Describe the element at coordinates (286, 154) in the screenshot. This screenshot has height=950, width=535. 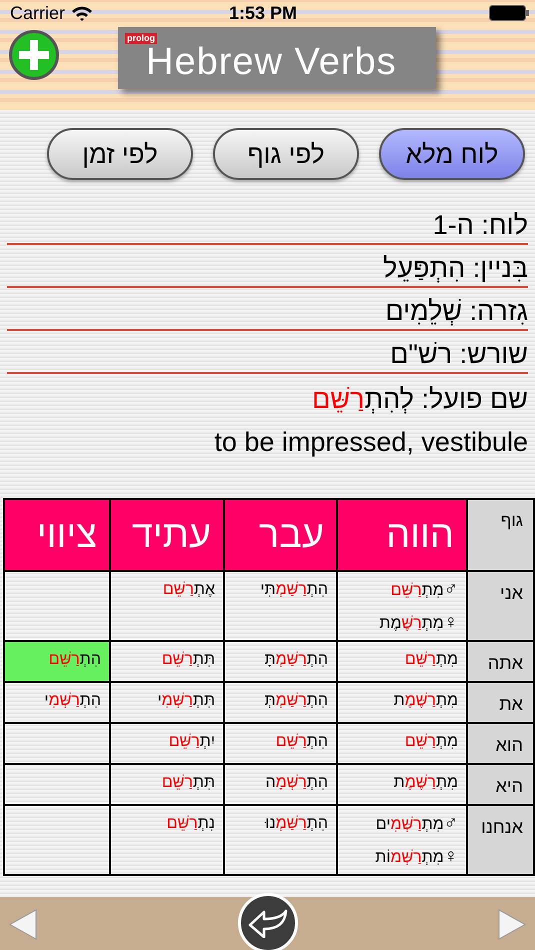
I see `view-tab: לפי גוף` at that location.